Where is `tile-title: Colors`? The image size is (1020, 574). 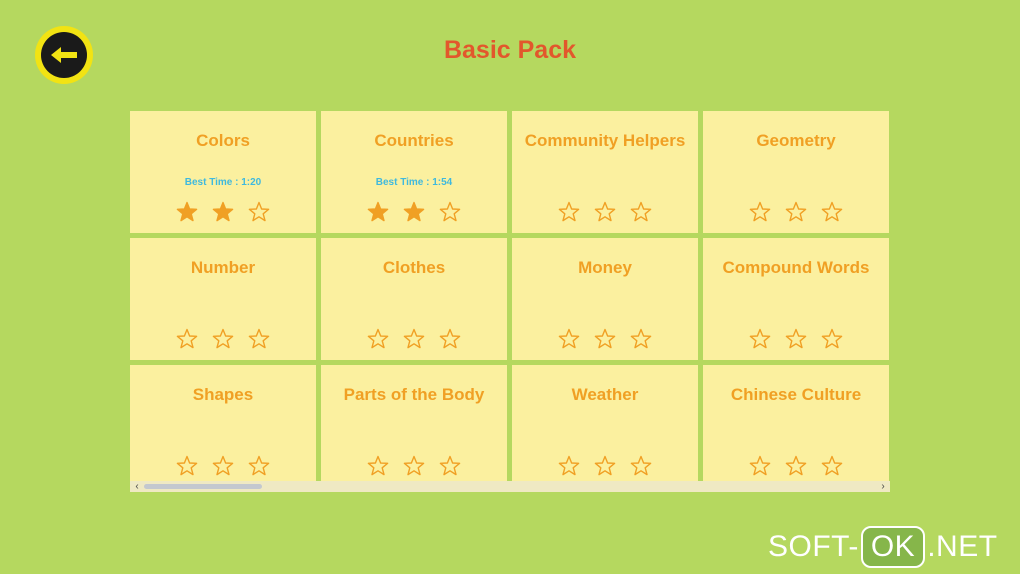
tile-title: Colors is located at coordinates (223, 140).